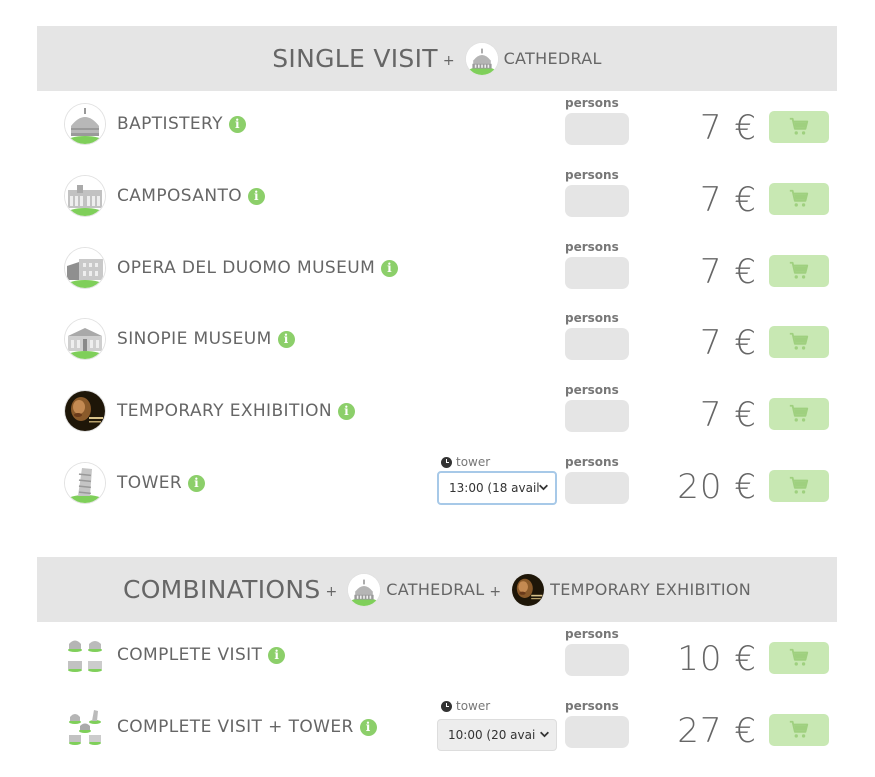 The width and height of the screenshot is (875, 777). I want to click on complete-visit-tower-icon, so click(85, 727).